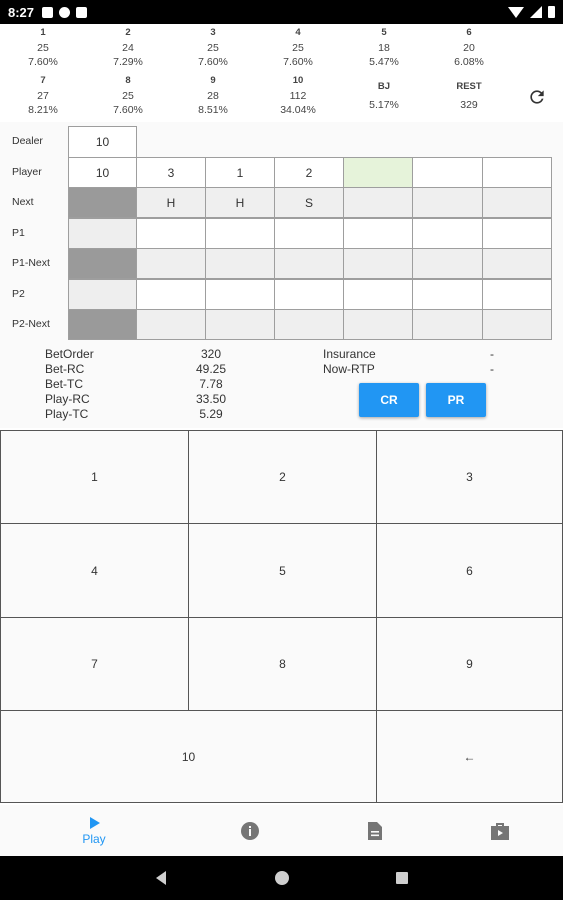  I want to click on row-label-p1: P1, so click(18, 233).